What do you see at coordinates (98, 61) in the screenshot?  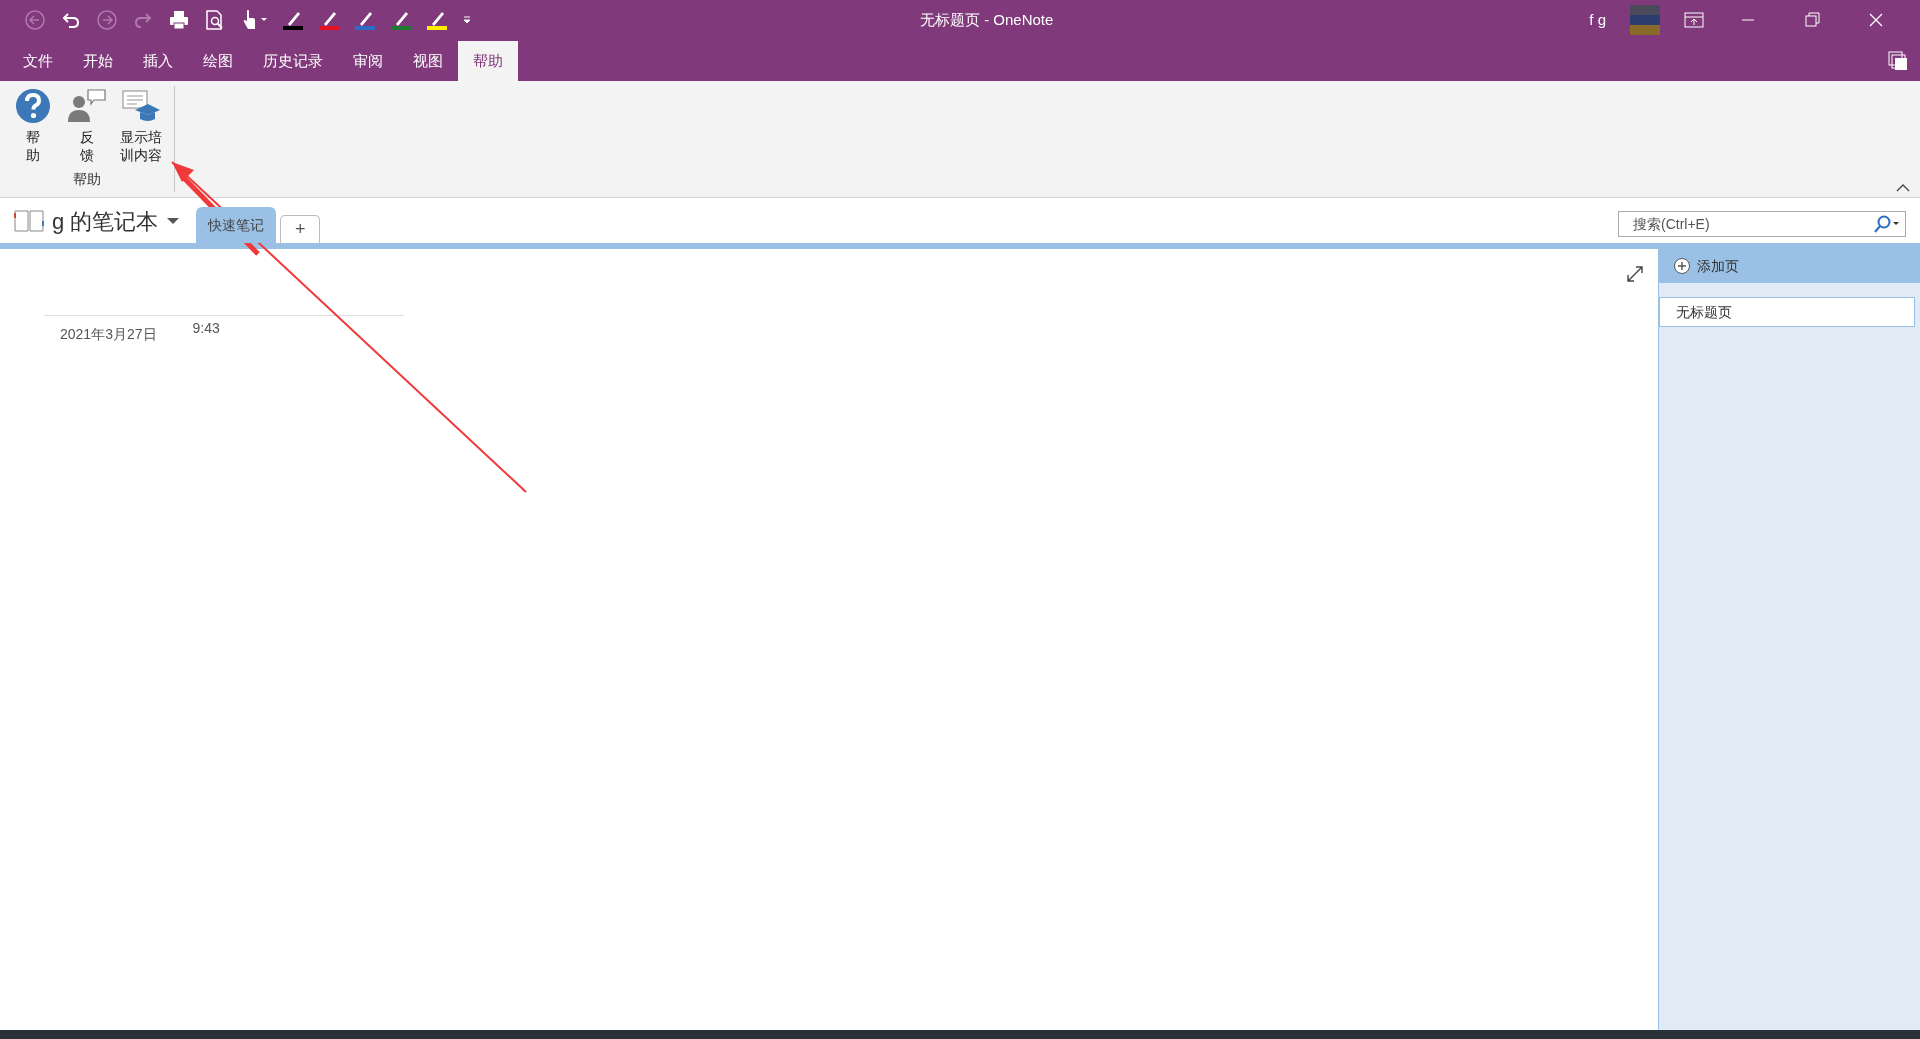 I see `ribbon-tab: 开始` at bounding box center [98, 61].